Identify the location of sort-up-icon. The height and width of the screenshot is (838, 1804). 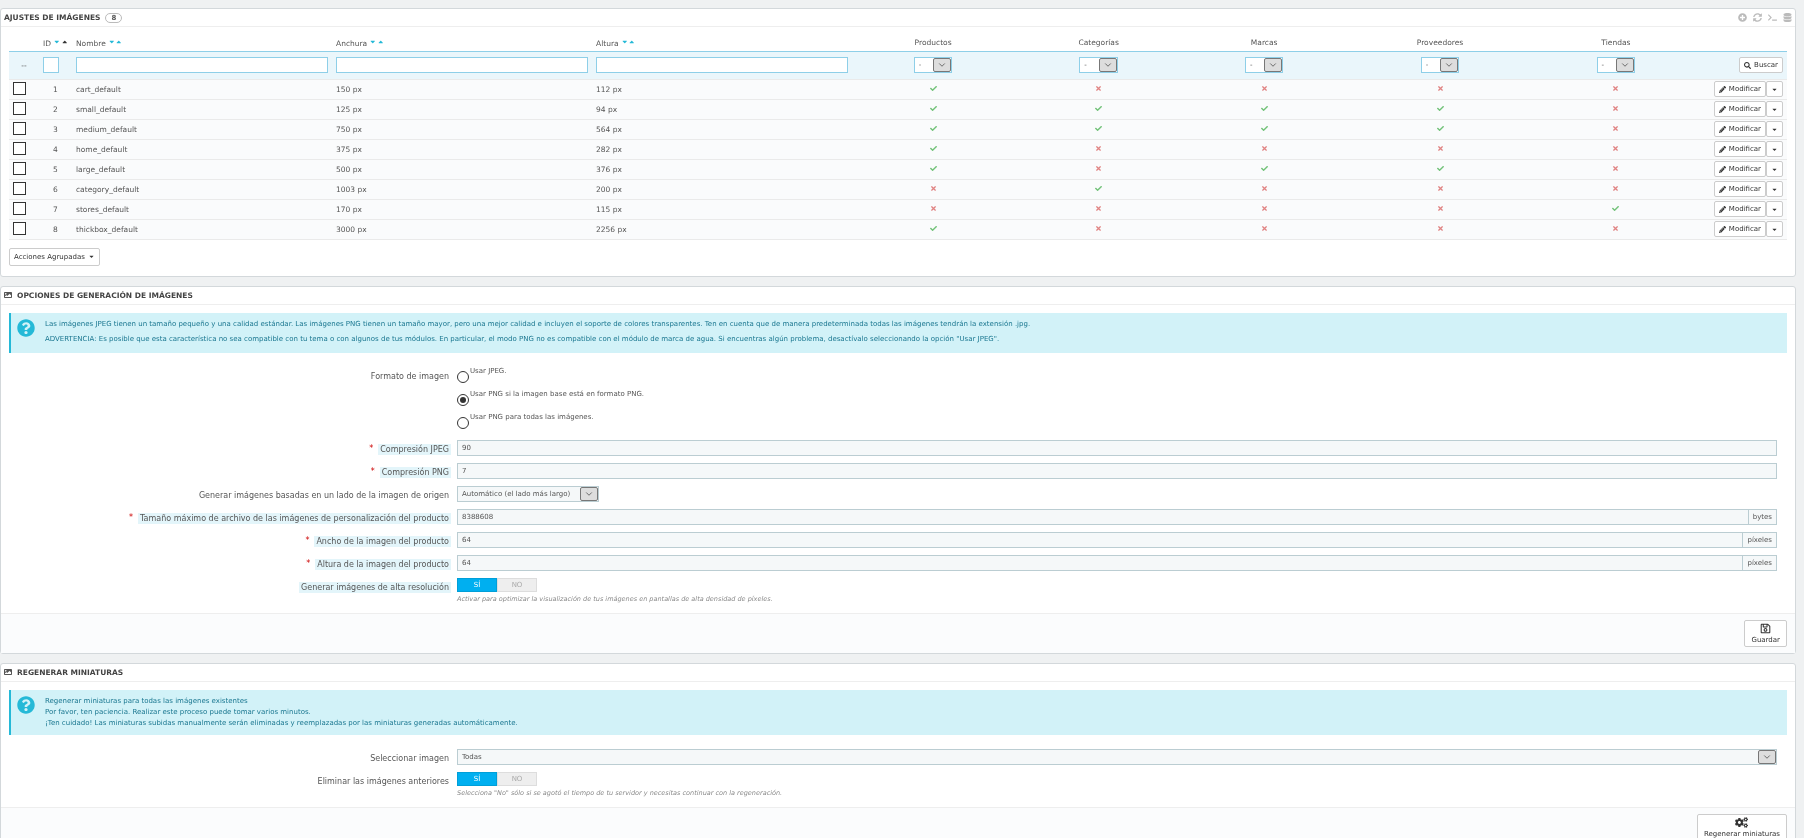
(64, 42).